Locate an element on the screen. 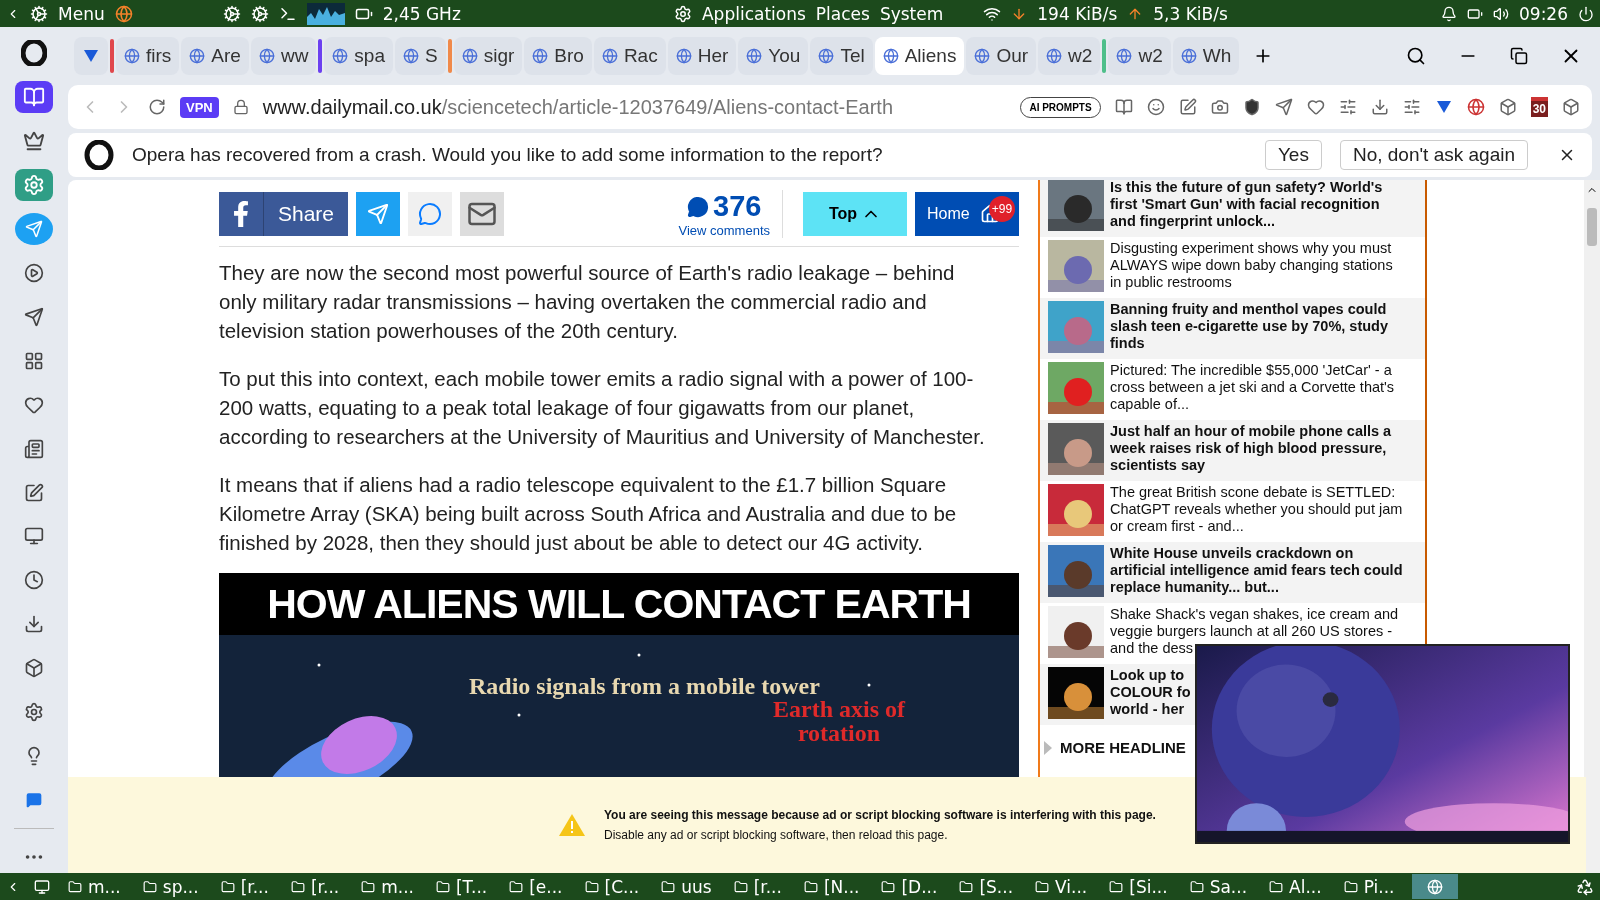  tab: S is located at coordinates (420, 56).